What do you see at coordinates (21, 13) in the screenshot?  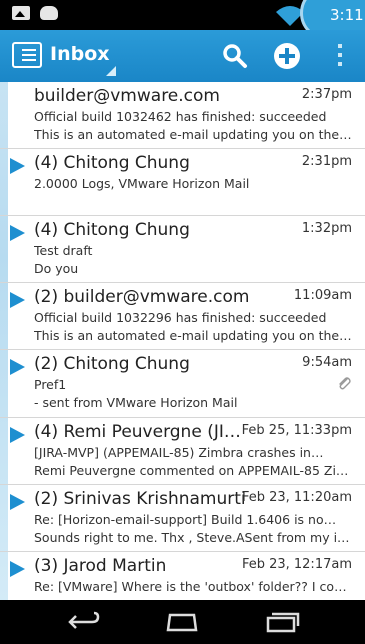 I see `gallery-notification-icon` at bounding box center [21, 13].